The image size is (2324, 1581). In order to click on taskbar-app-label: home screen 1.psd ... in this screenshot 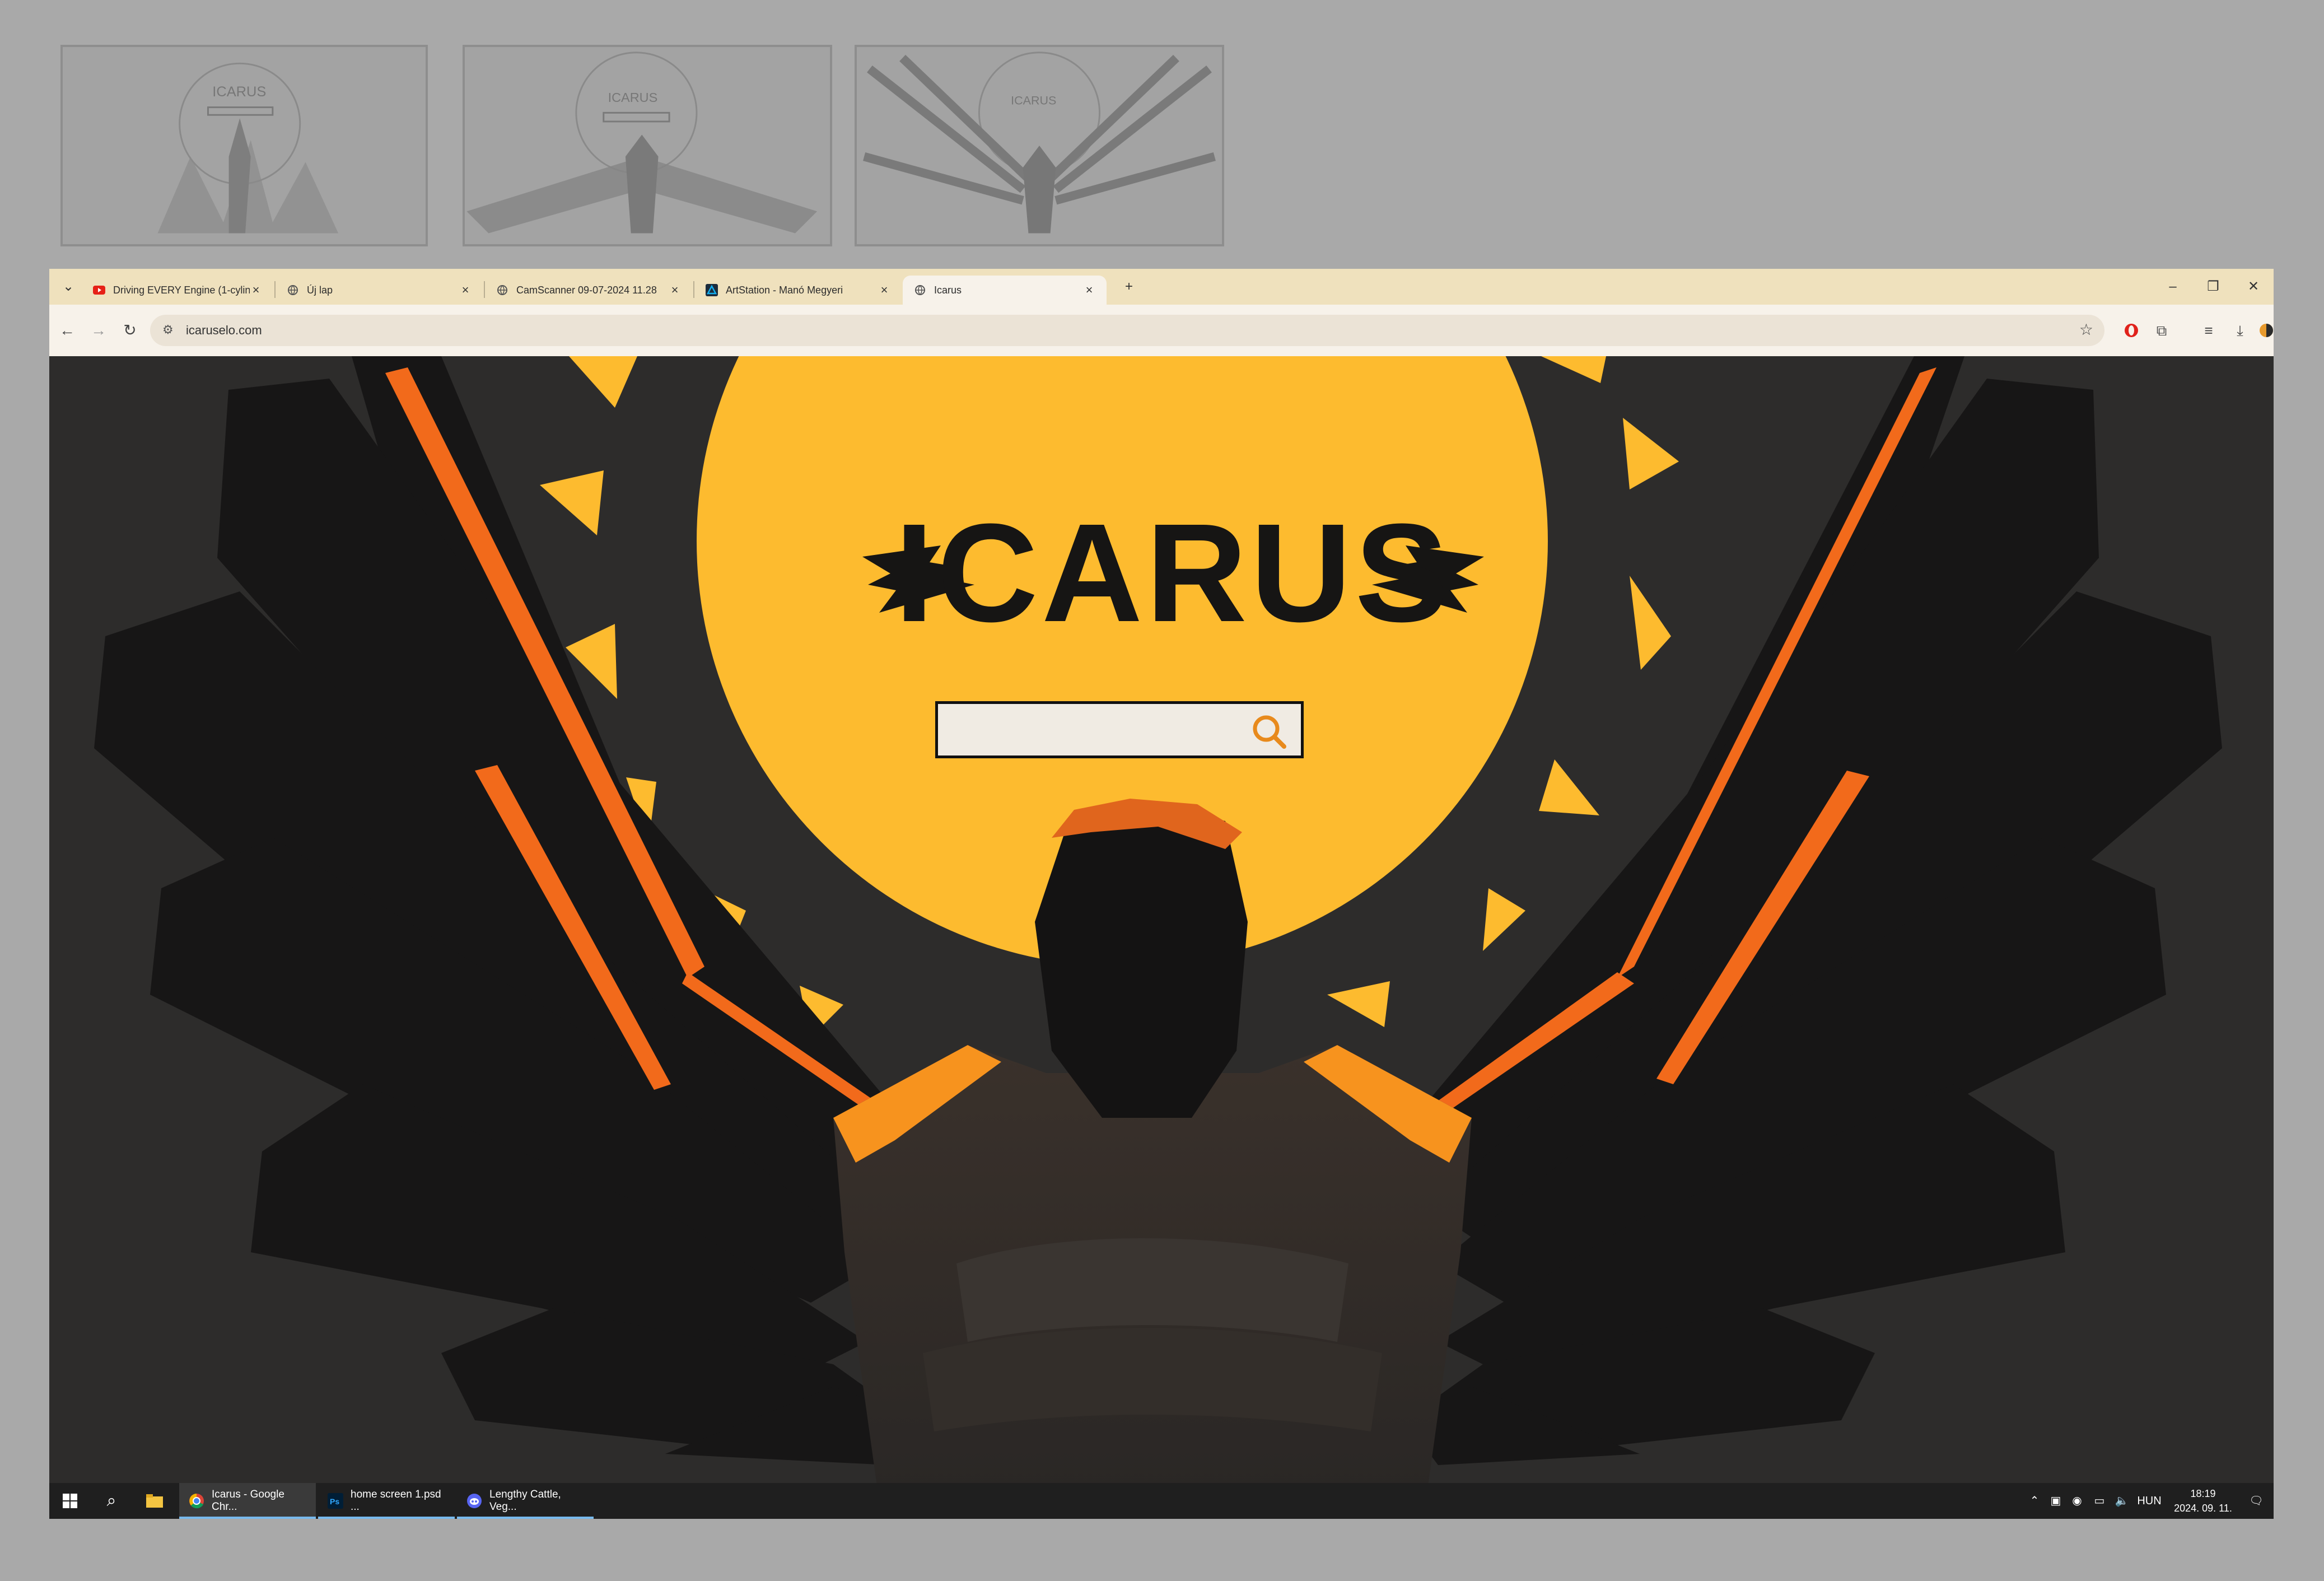, I will do `click(396, 1501)`.